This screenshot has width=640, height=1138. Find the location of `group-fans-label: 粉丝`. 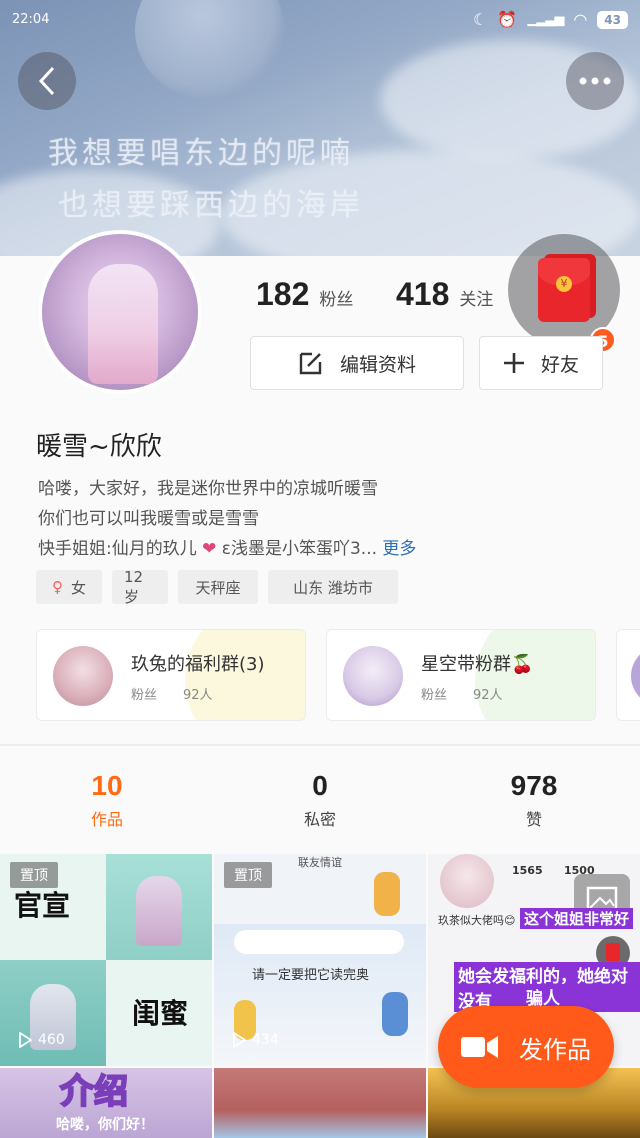

group-fans-label: 粉丝 is located at coordinates (144, 695).